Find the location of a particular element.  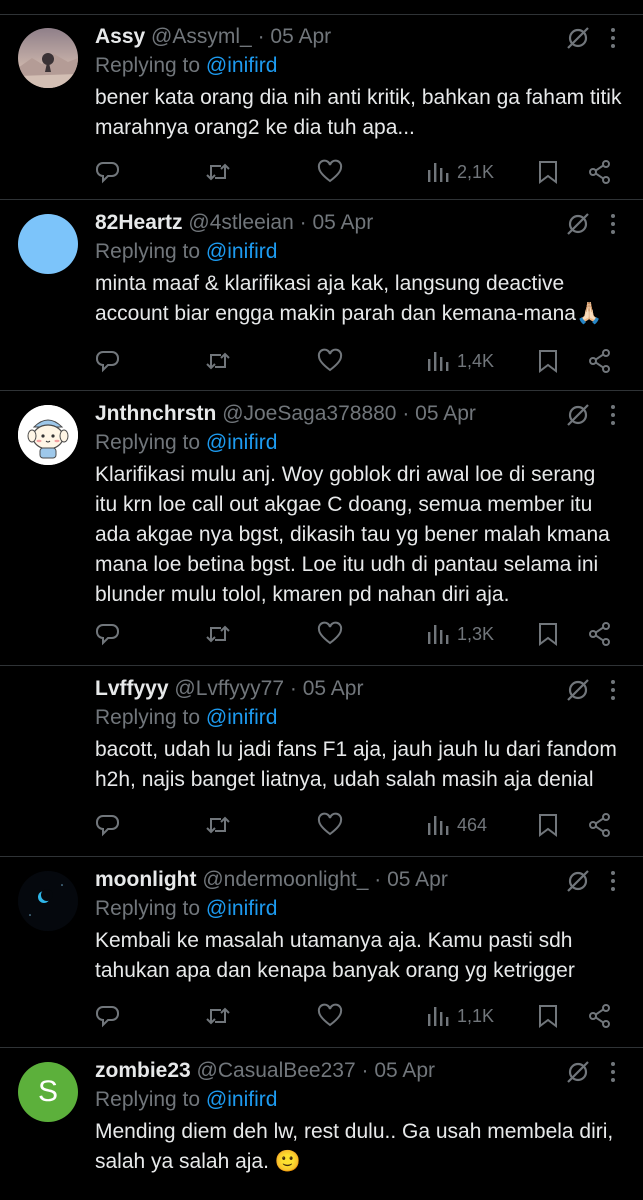

user-handle: @CasualBee237 is located at coordinates (276, 1070).